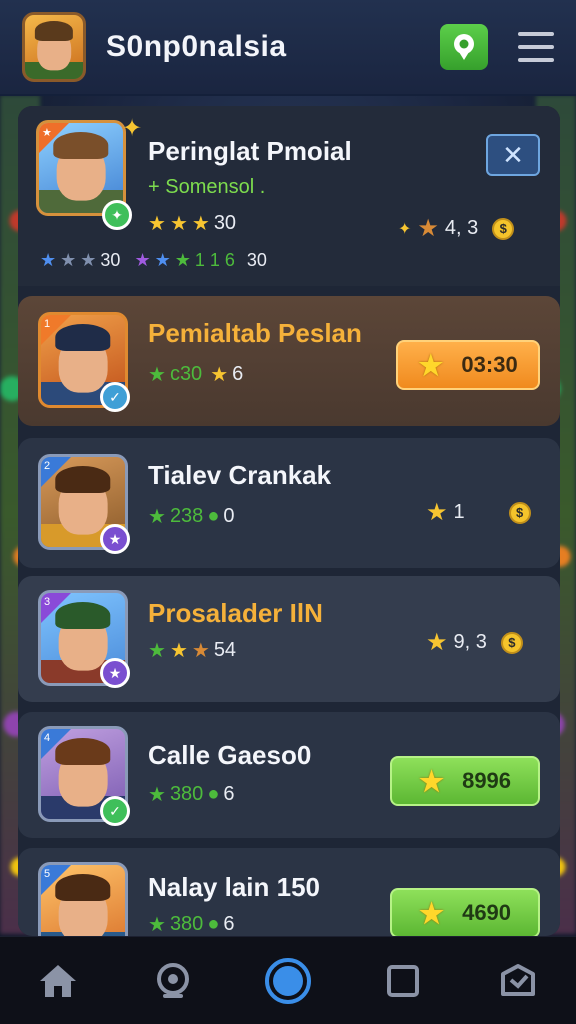  What do you see at coordinates (461, 228) in the screenshot?
I see `featured-rating-value: 4, 3` at bounding box center [461, 228].